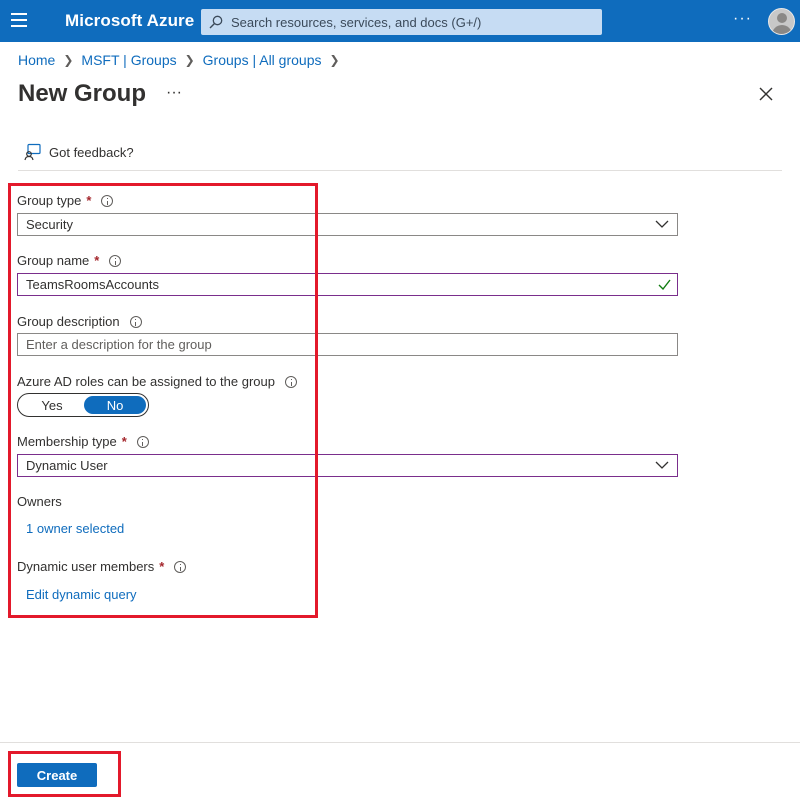 This screenshot has width=800, height=800. I want to click on breadcrumb-home: Home, so click(36, 60).